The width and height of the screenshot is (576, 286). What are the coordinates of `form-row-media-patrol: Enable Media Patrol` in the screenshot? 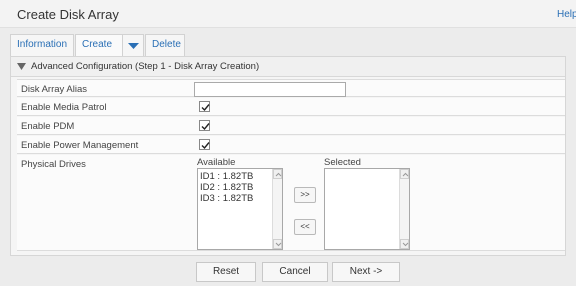 It's located at (291, 107).